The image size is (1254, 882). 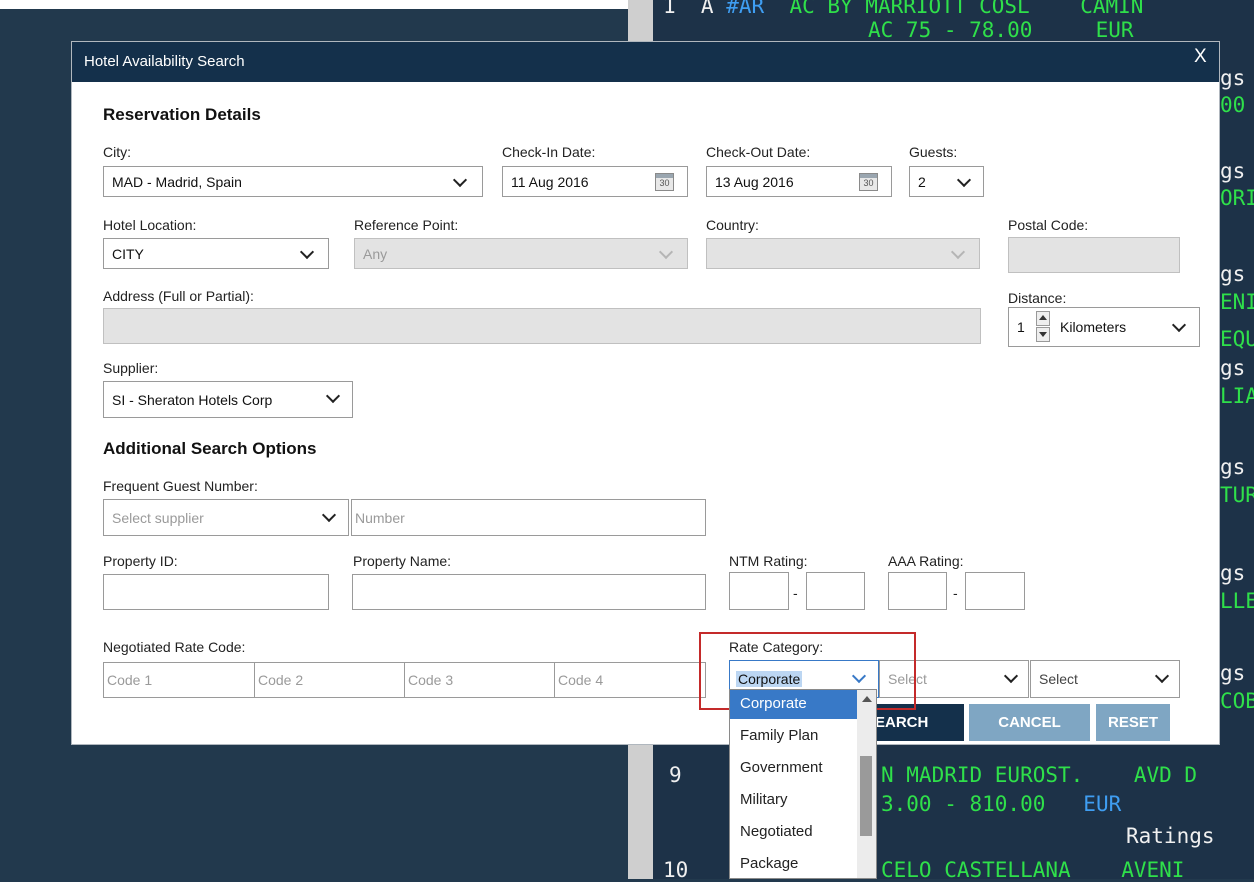 I want to click on dropdown-option-negotiated: Negotiated, so click(x=793, y=832).